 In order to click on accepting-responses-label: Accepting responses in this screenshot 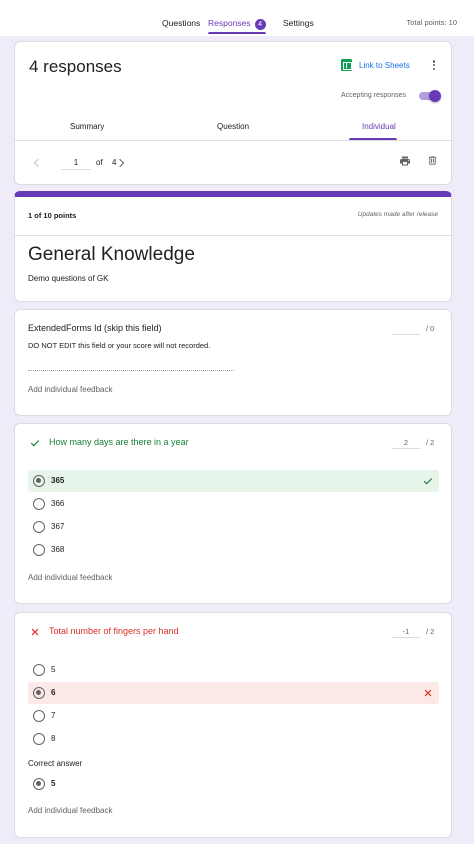, I will do `click(373, 95)`.